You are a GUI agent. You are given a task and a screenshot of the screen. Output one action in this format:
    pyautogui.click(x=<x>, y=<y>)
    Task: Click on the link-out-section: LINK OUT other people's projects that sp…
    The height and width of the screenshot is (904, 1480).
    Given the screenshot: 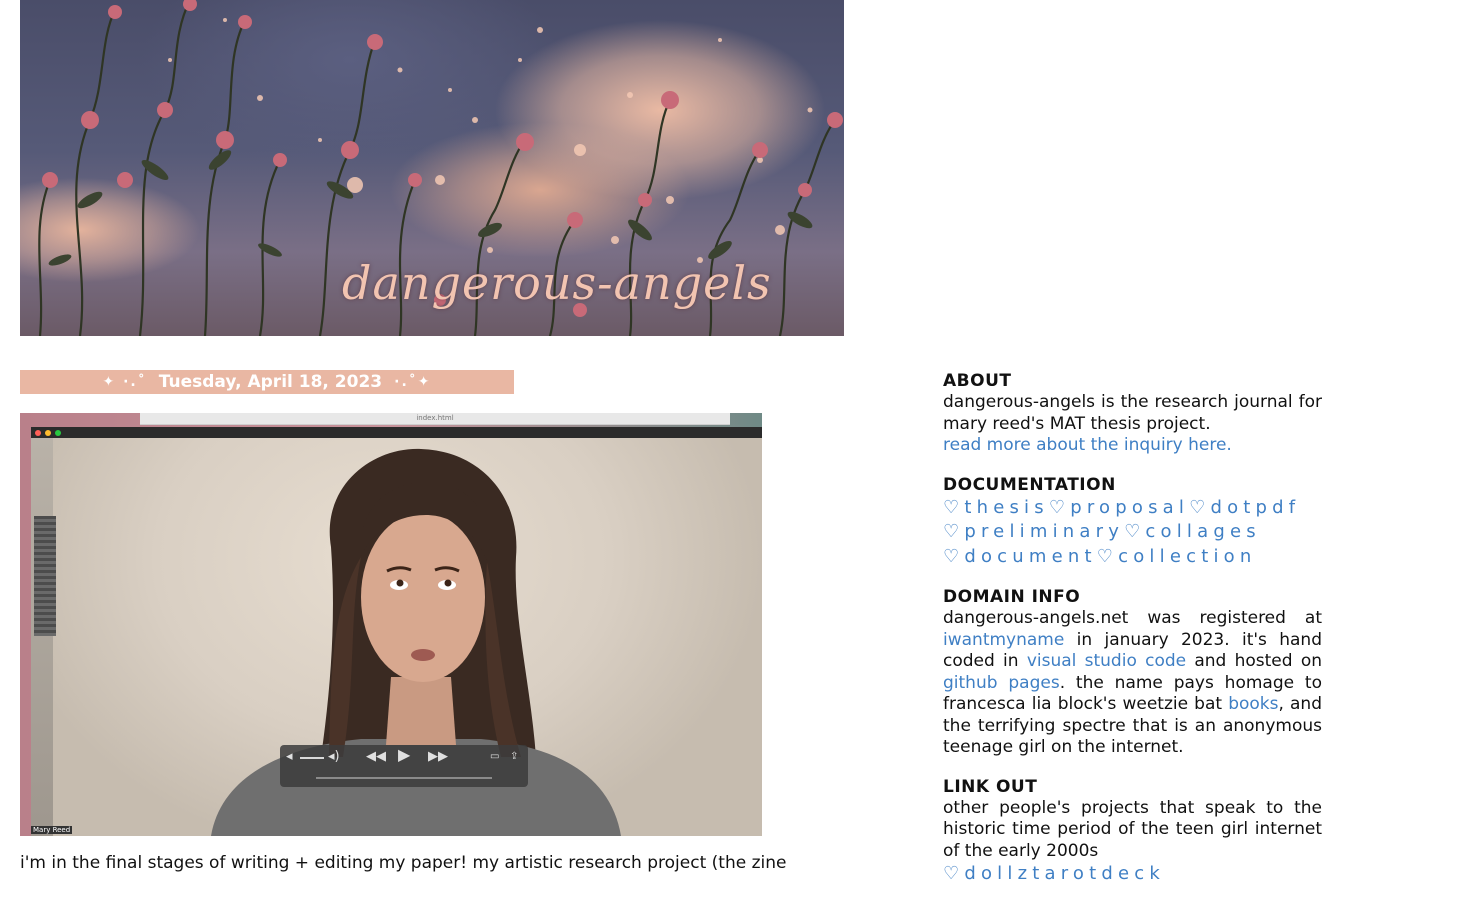 What is the action you would take?
    pyautogui.click(x=1132, y=831)
    